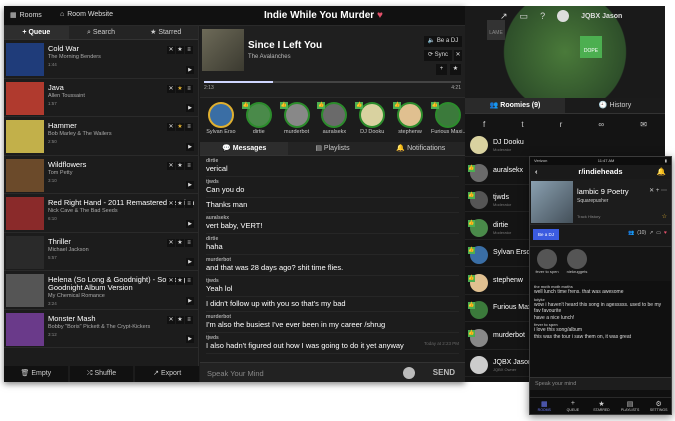  I want to click on phone-nav-queue: QUEUE, so click(573, 406).